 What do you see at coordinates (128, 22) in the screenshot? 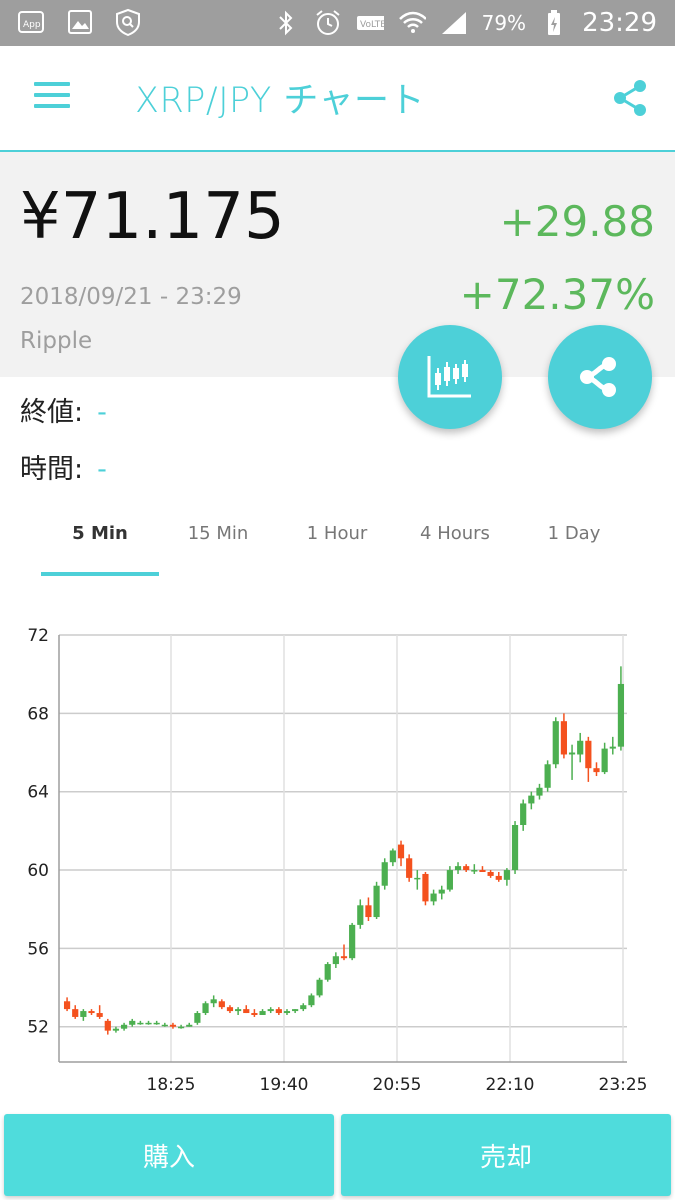
I see `shield-icon` at bounding box center [128, 22].